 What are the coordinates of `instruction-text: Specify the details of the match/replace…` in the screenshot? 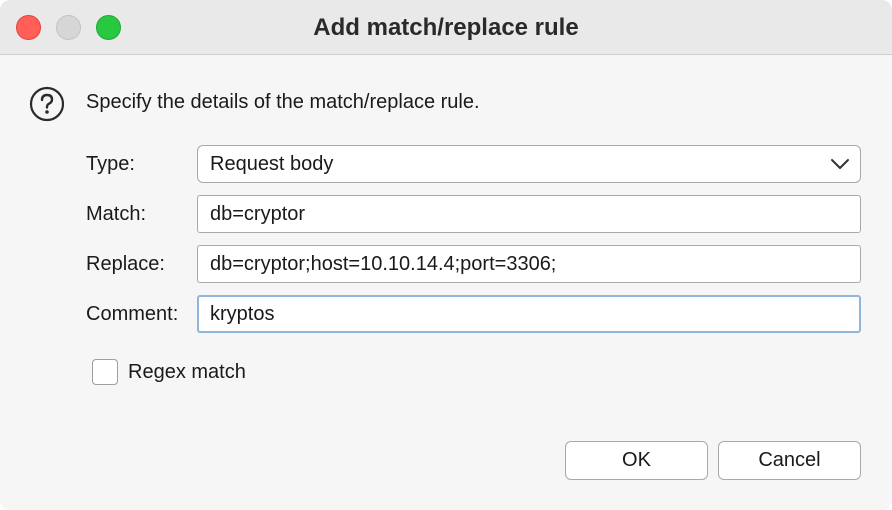 It's located at (283, 102).